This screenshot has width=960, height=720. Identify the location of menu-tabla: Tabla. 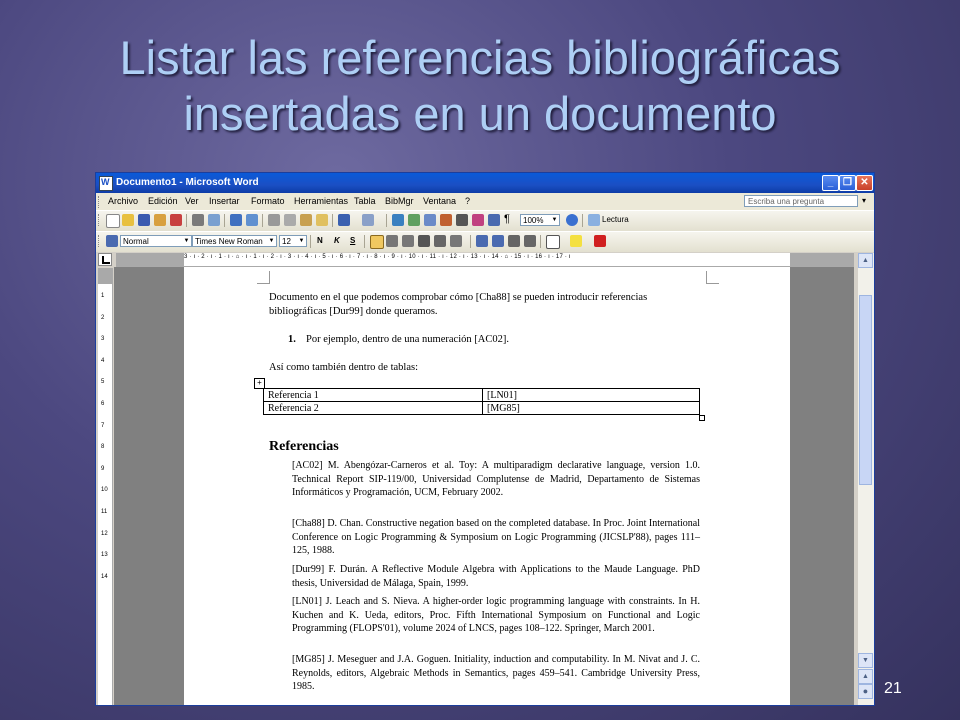
(365, 201).